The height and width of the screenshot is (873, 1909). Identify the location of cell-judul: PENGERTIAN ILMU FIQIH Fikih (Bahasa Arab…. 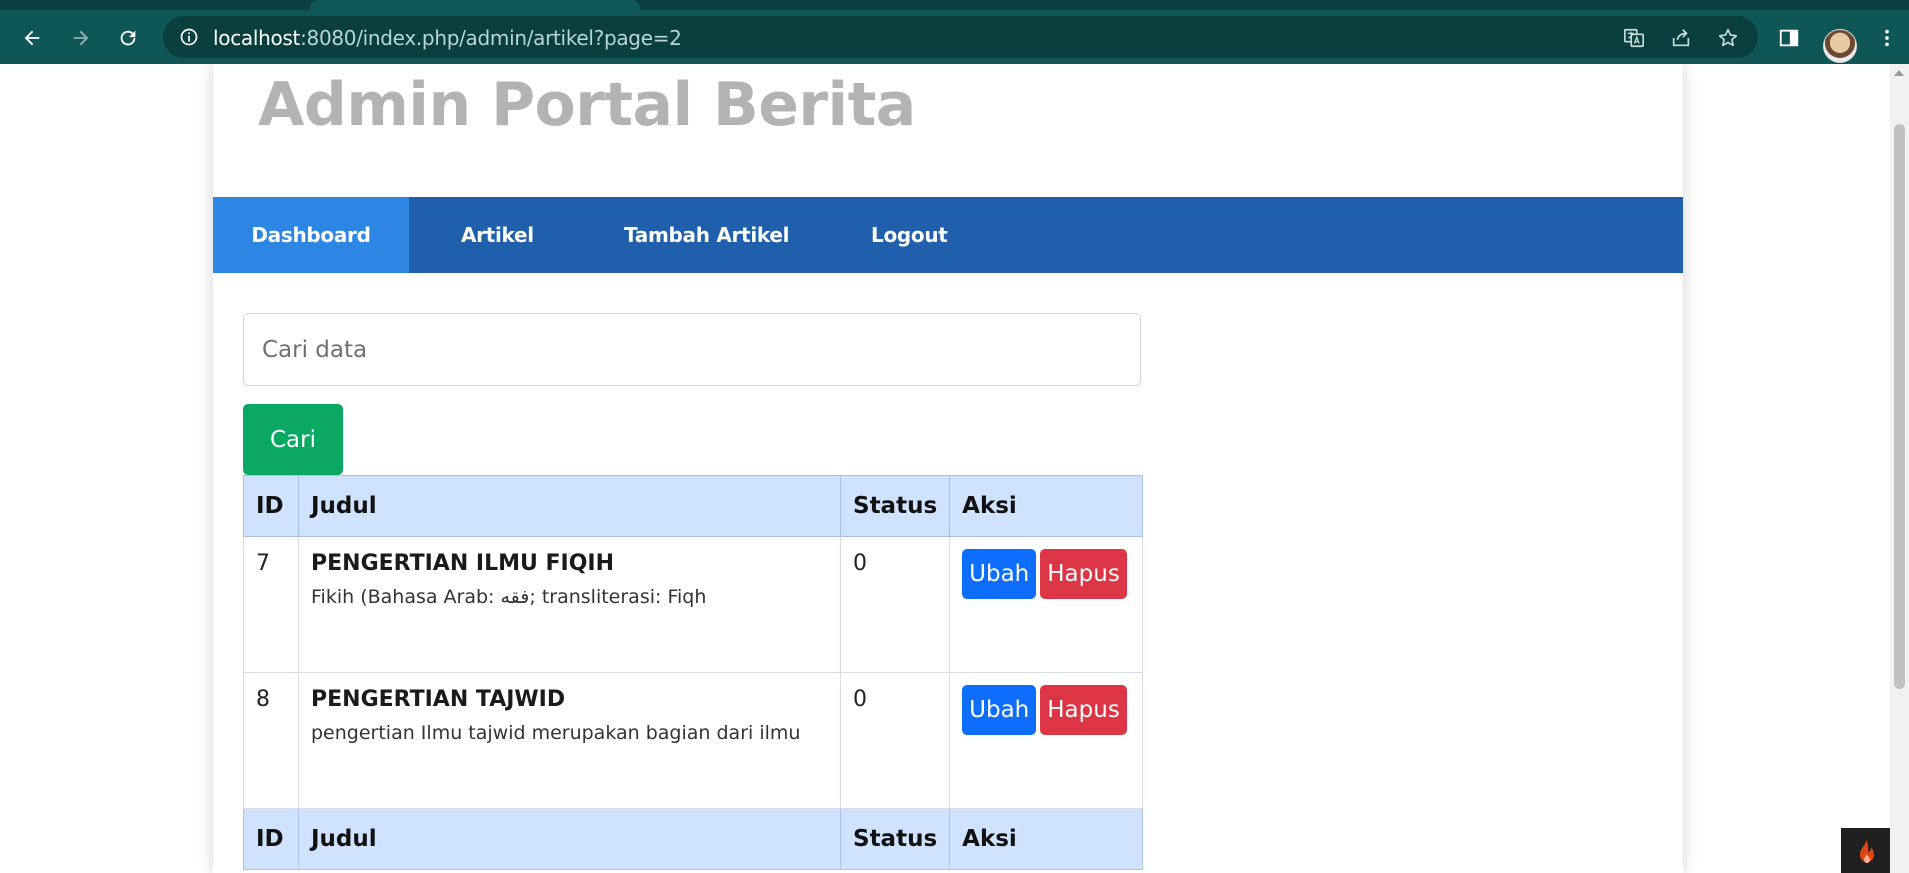
(569, 604).